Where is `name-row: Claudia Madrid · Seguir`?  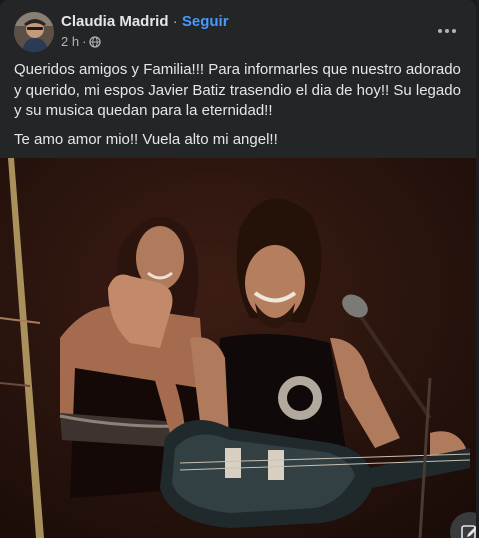 name-row: Claudia Madrid · Seguir is located at coordinates (145, 21).